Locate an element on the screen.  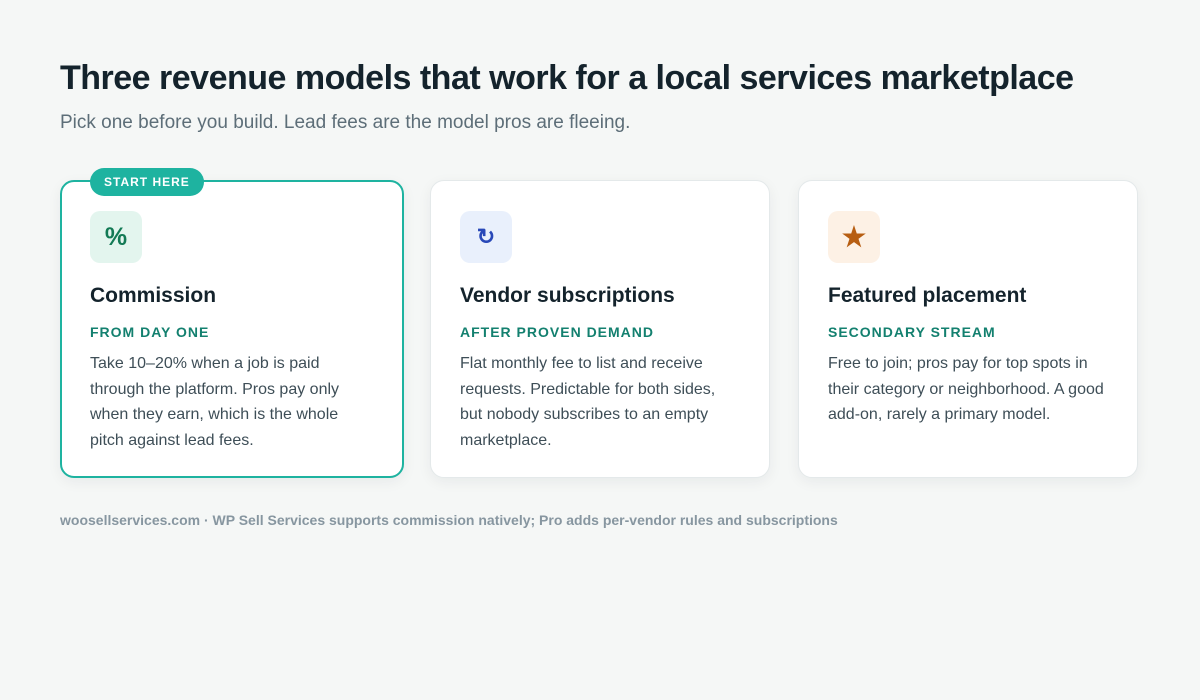
card-tag: AFTER PROVEN DEMAND is located at coordinates (557, 332).